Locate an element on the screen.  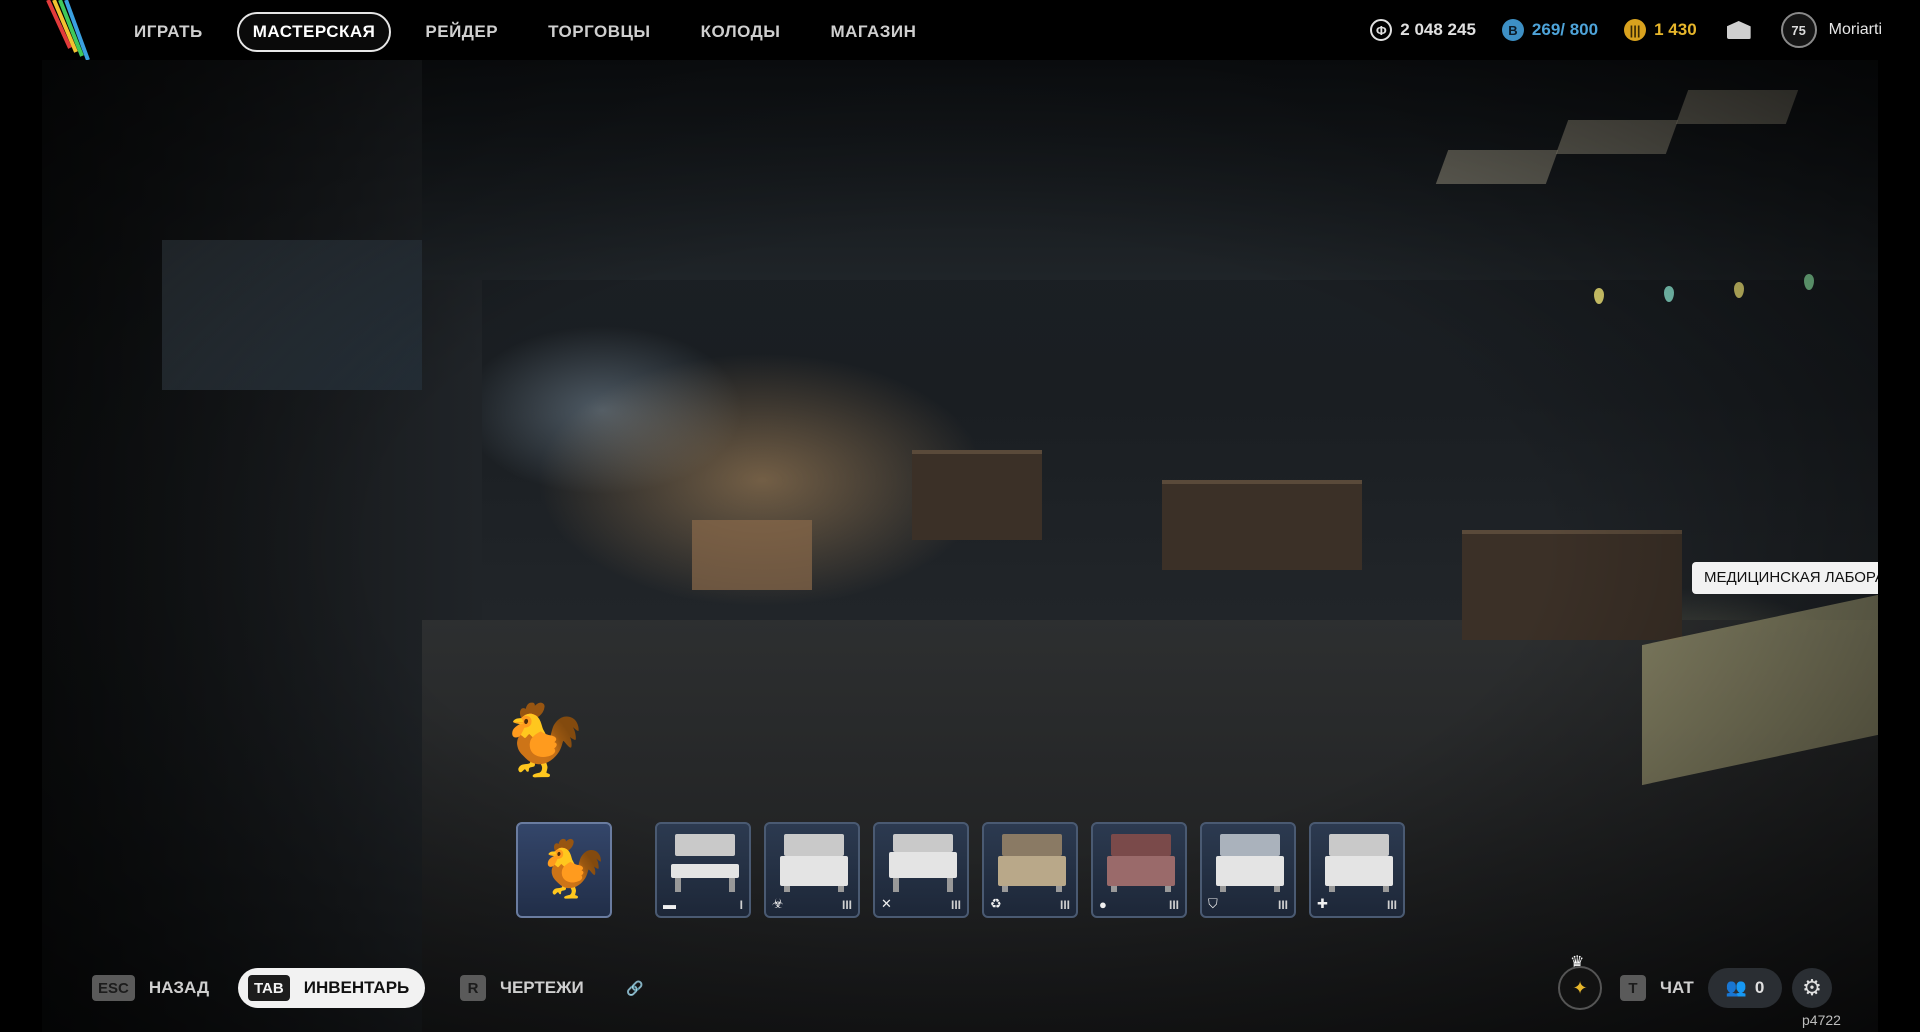
friends-button: 👥 0 is located at coordinates (1745, 988).